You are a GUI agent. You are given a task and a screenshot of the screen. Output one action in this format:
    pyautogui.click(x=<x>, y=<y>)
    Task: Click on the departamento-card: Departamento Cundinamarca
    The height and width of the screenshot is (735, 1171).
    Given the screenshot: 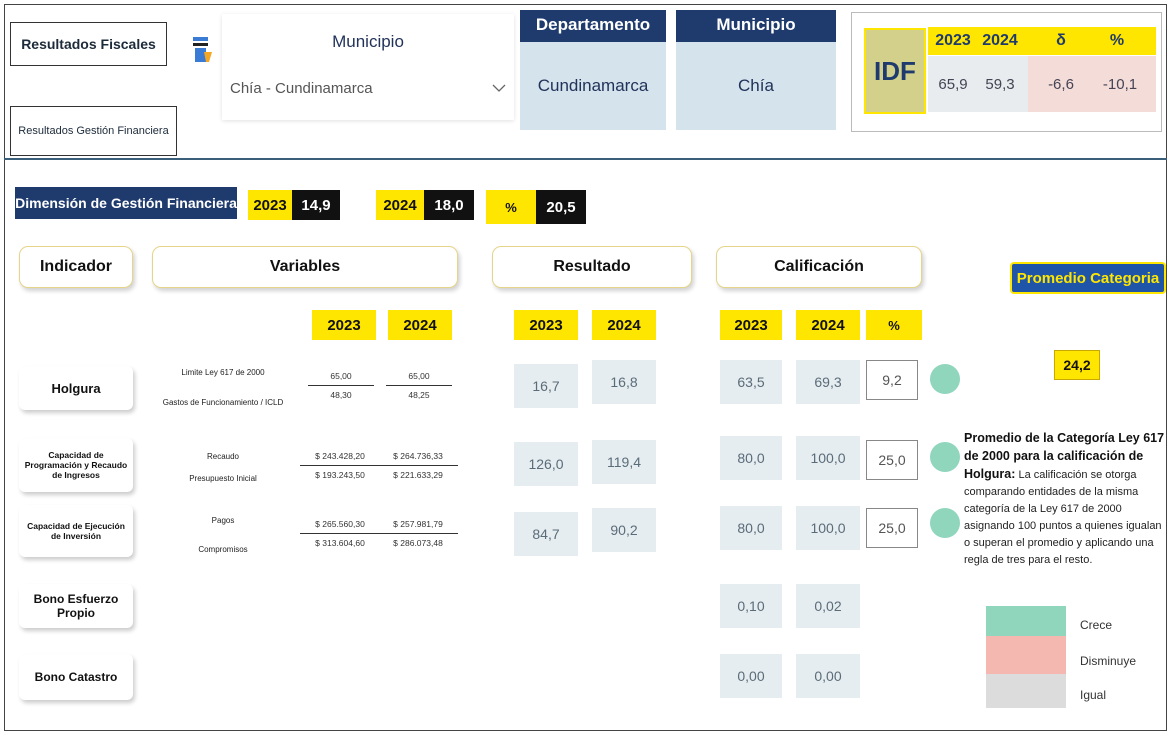 What is the action you would take?
    pyautogui.click(x=593, y=70)
    